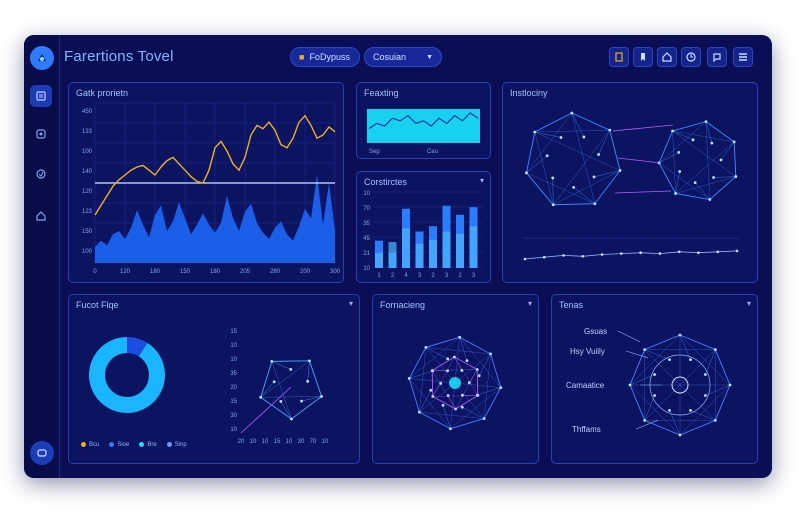 This screenshot has height=512, width=800. What do you see at coordinates (245, 272) in the screenshot?
I see `x-tick-label: 205` at bounding box center [245, 272].